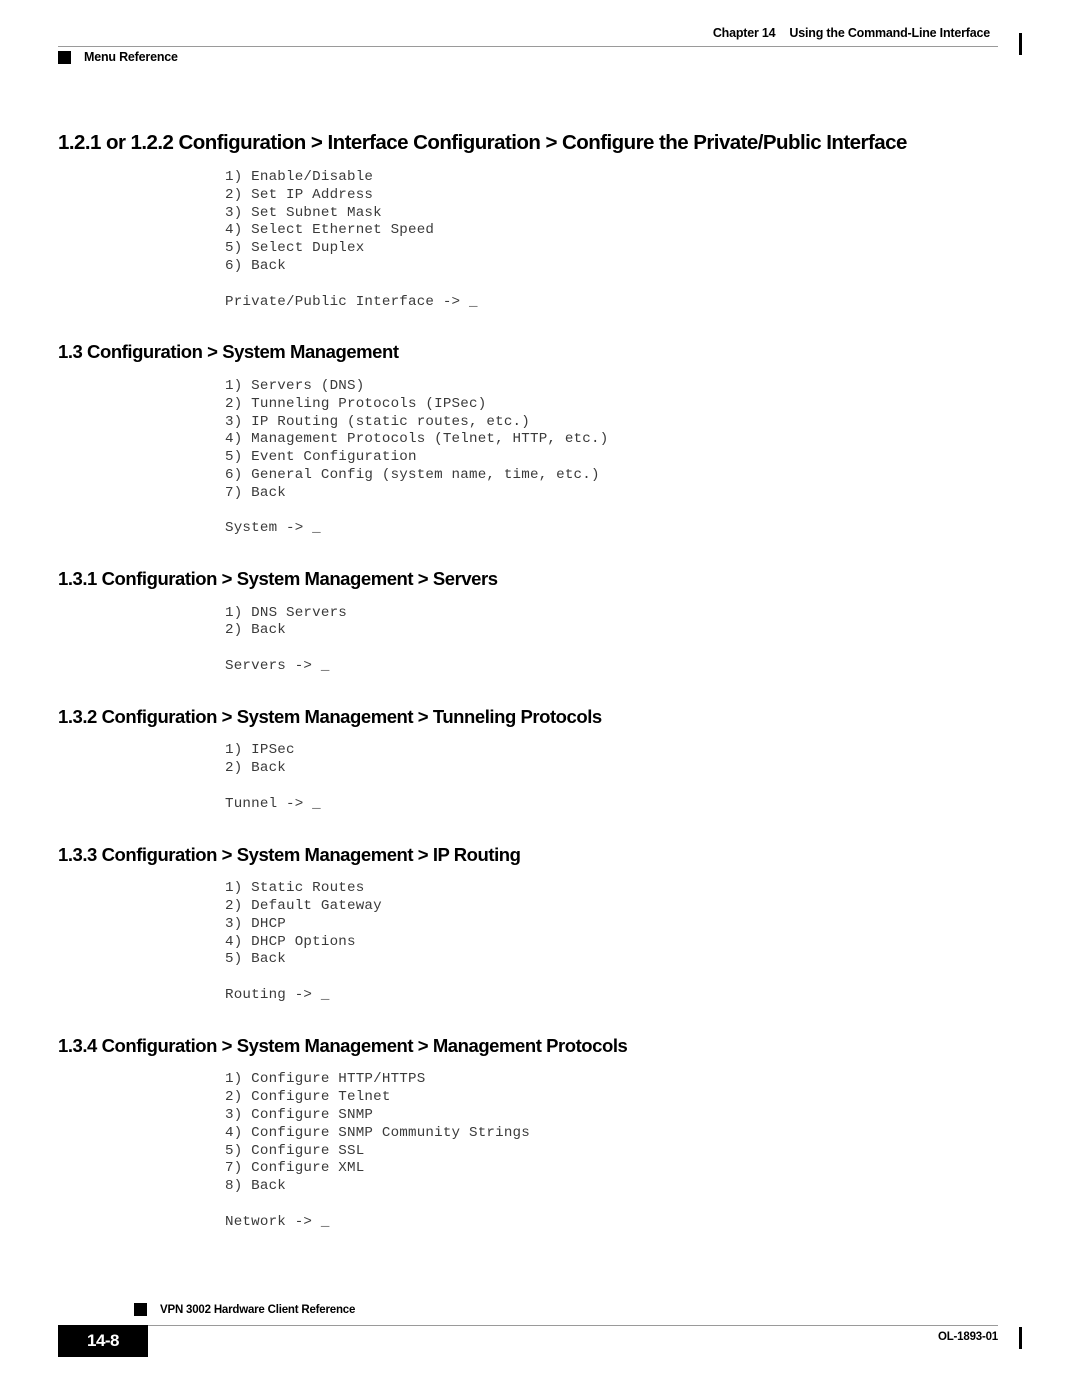 This screenshot has height=1397, width=1080. I want to click on cli-menu-listing: 1) DNS Servers 2) Back Servers -> _, so click(286, 639).